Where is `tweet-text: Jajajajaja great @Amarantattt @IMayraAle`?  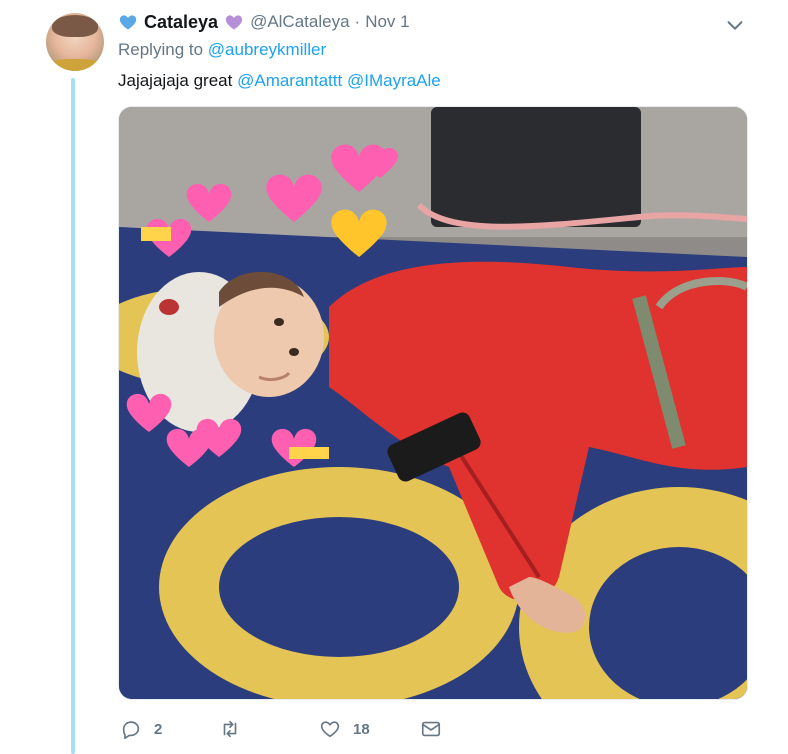
tweet-text: Jajajajaja great @Amarantattt @IMayraAle is located at coordinates (279, 81).